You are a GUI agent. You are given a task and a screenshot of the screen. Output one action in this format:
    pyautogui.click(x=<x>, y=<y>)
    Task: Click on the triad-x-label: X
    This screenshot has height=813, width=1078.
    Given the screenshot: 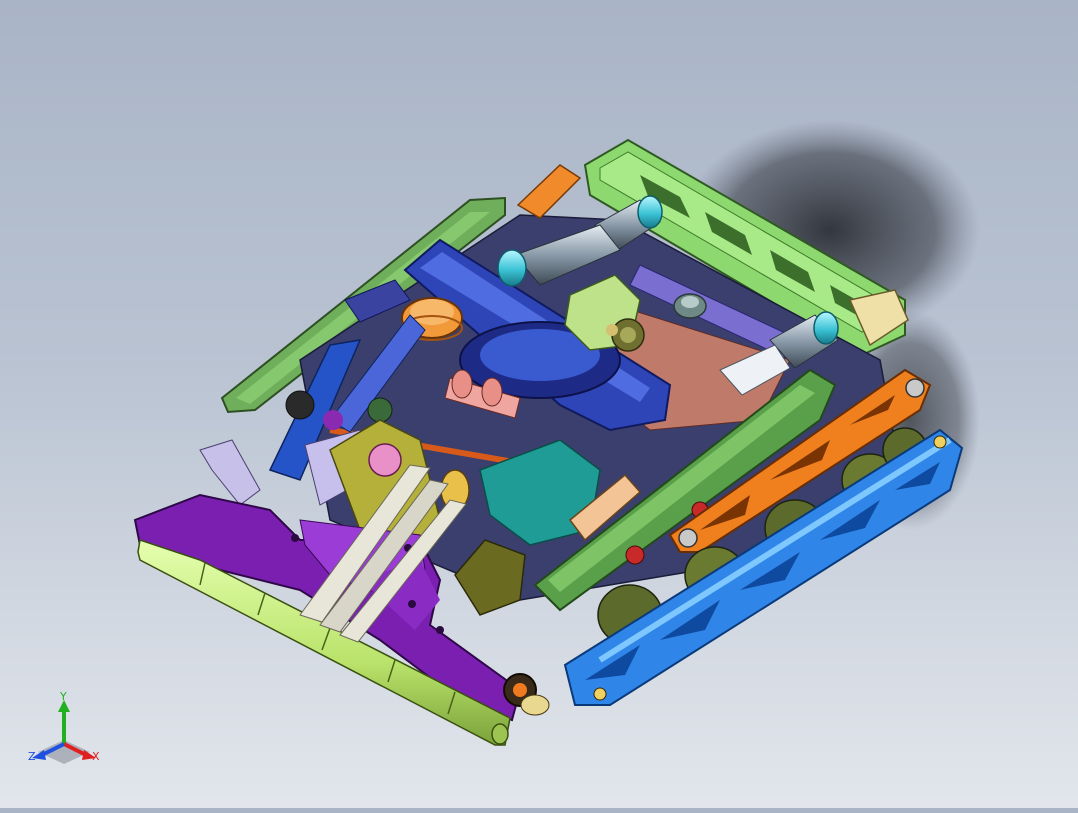 What is the action you would take?
    pyautogui.click(x=96, y=756)
    